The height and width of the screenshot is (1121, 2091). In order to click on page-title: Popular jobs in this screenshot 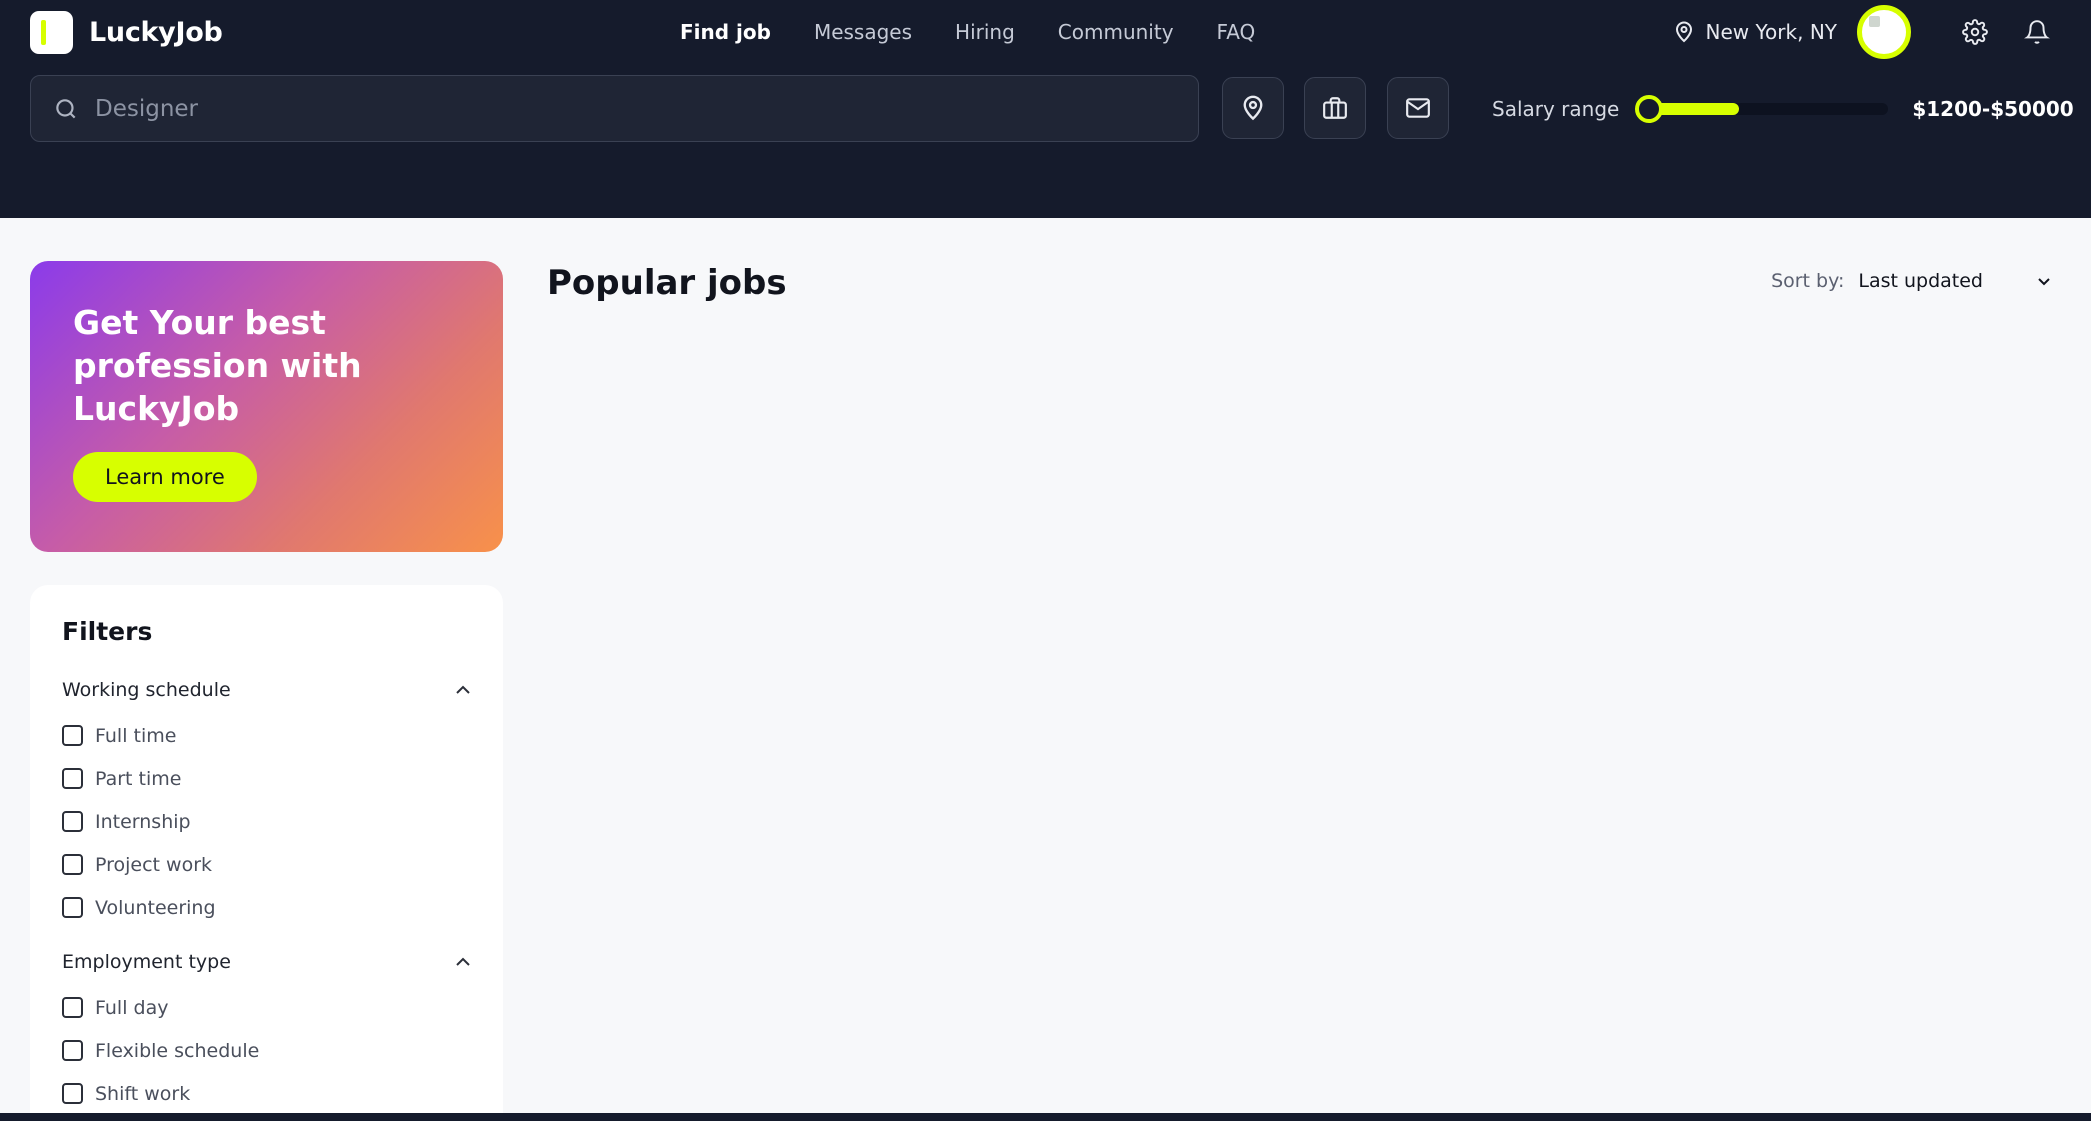, I will do `click(667, 283)`.